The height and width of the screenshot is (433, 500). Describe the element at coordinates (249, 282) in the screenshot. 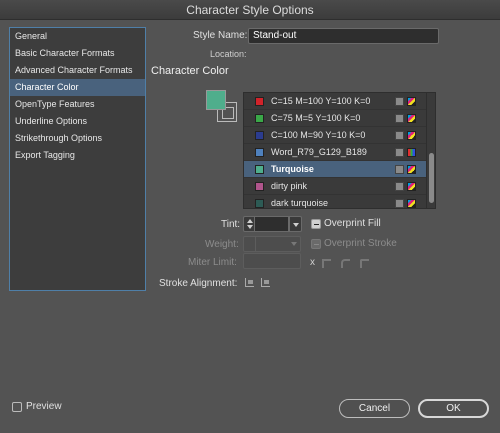

I see `align-stroke-center-icon` at that location.